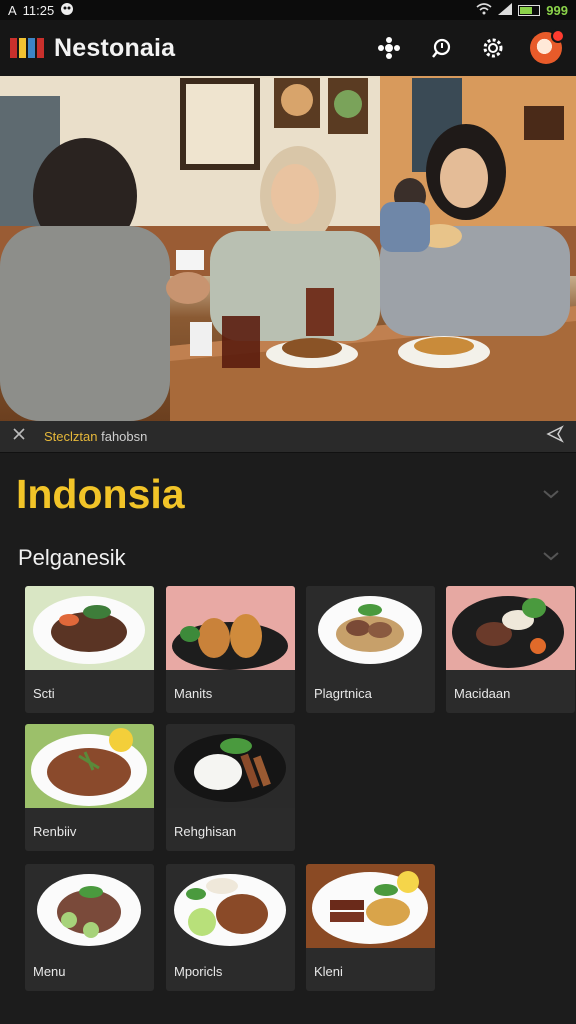  What do you see at coordinates (12, 10) in the screenshot?
I see `status-indicator: A` at bounding box center [12, 10].